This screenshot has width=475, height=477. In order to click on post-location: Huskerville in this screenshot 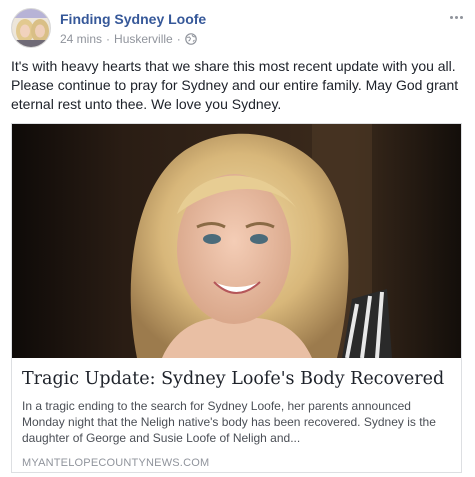, I will do `click(143, 39)`.